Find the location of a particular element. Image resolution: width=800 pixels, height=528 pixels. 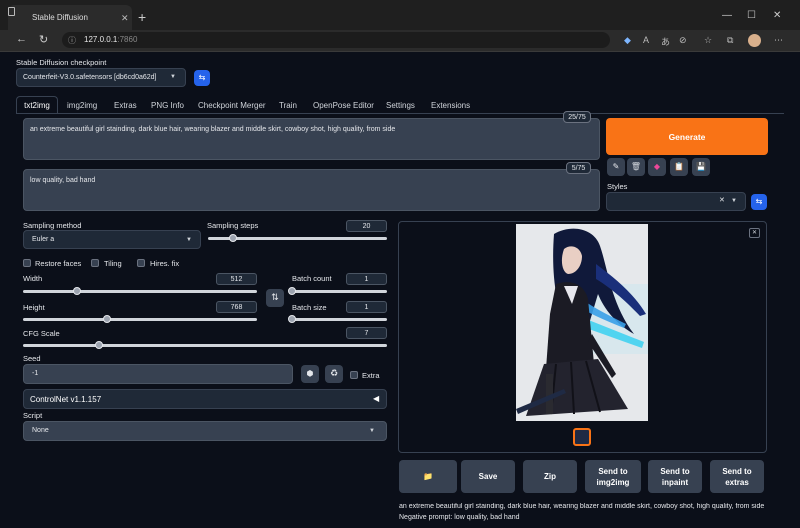

hires-fix-checkbox is located at coordinates (141, 263).